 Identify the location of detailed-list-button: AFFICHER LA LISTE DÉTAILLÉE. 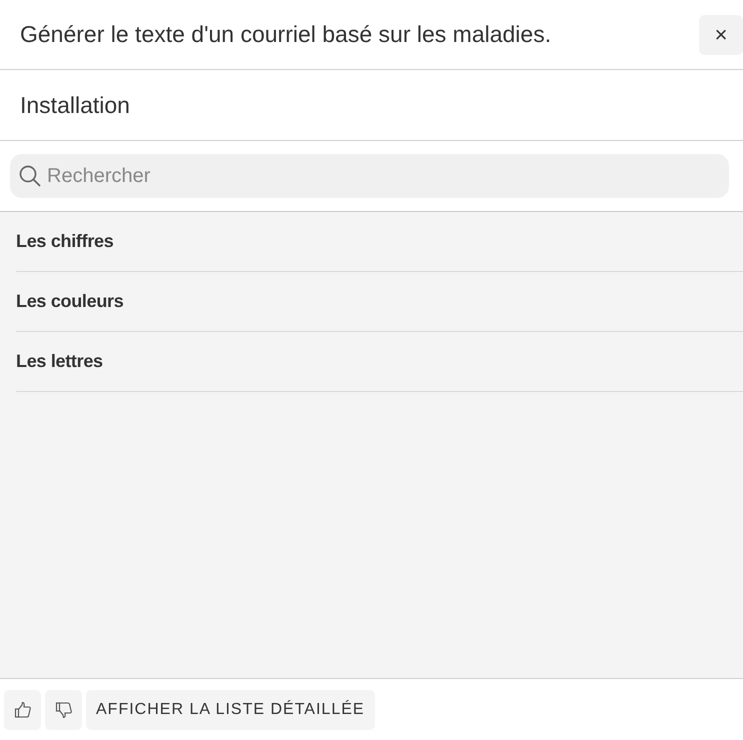
(230, 710).